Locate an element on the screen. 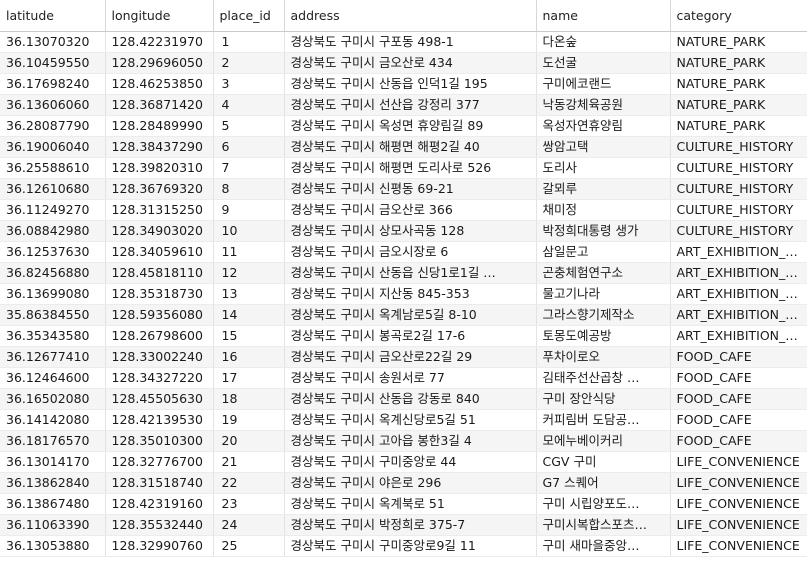  cell-longitude: 128.42139530 is located at coordinates (159, 420).